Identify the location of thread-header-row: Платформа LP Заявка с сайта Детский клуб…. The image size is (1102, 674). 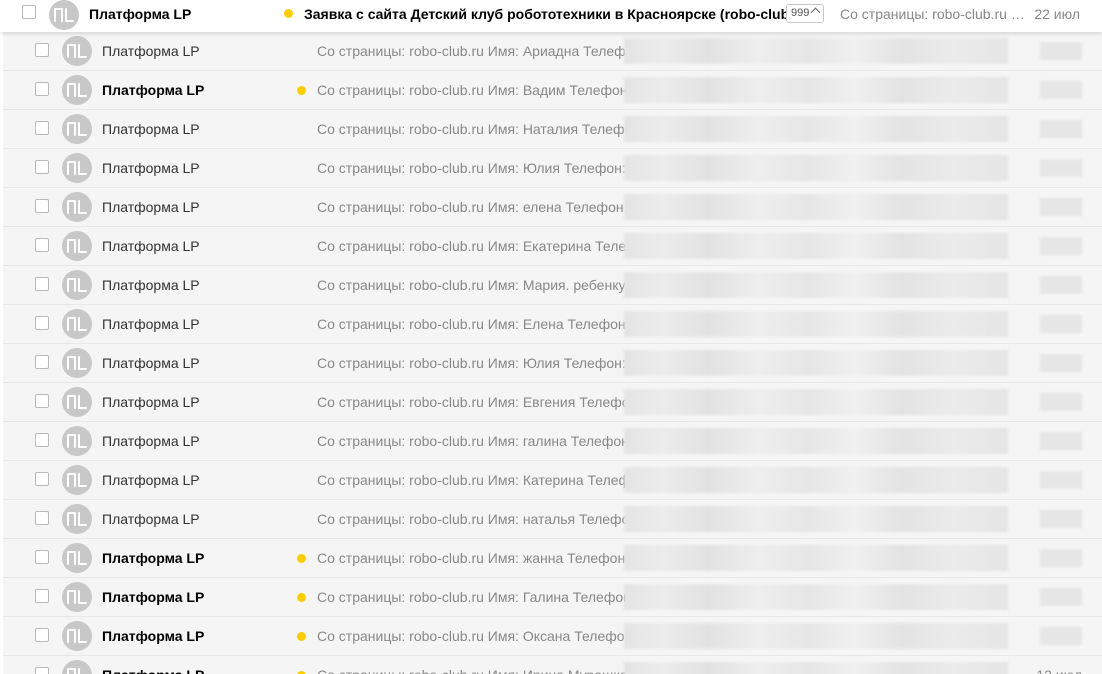
(551, 16).